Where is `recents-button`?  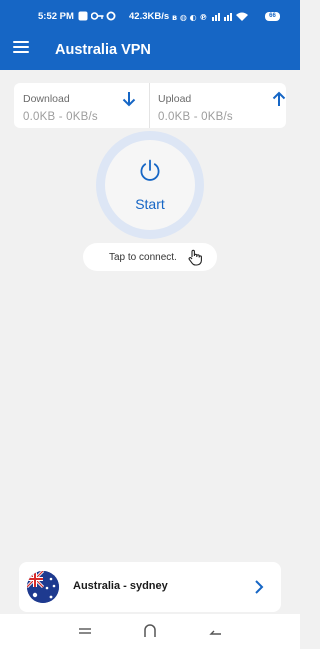 recents-button is located at coordinates (85, 631).